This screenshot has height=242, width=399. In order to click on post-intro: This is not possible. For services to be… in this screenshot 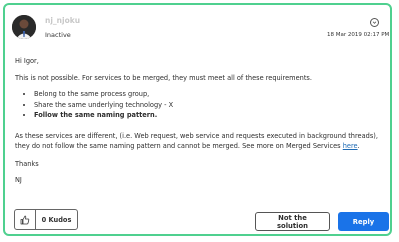, I will do `click(163, 78)`.